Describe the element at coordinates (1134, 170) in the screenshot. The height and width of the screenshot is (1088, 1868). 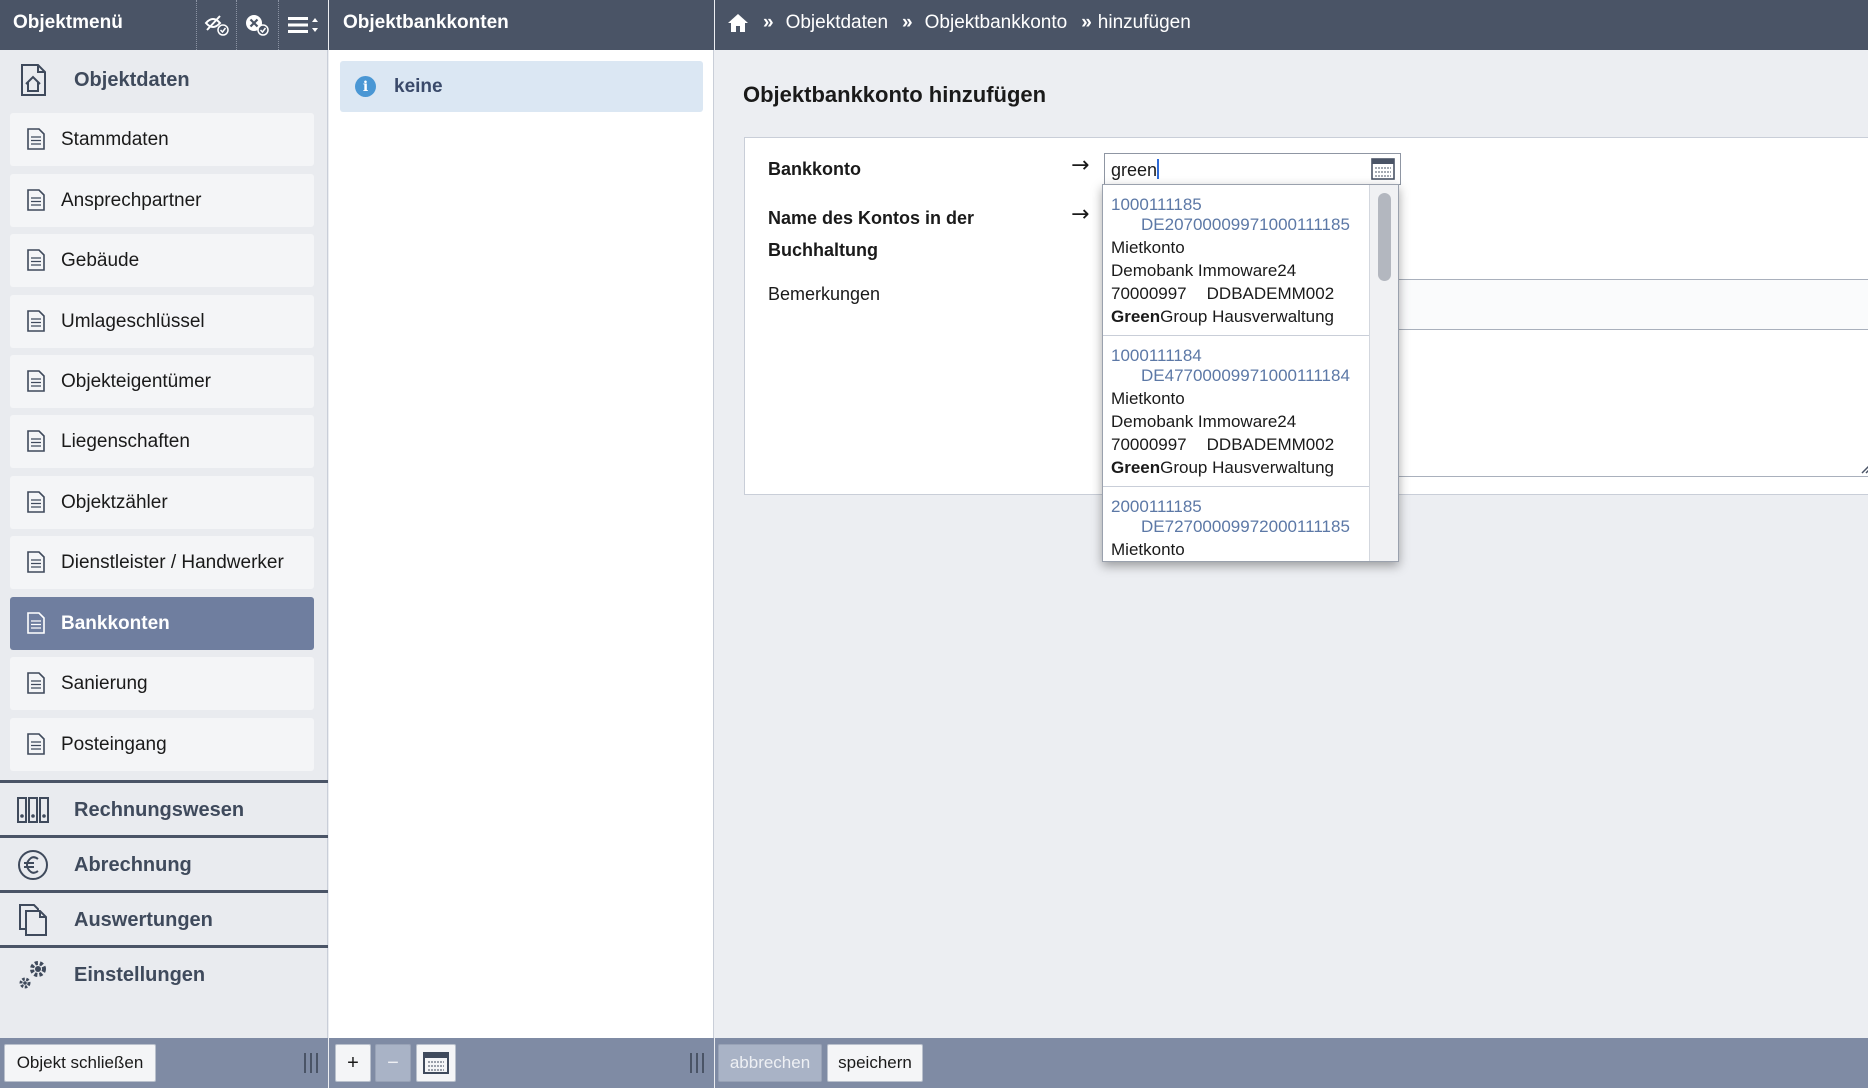
I see `bankkonto-input-value: green` at that location.